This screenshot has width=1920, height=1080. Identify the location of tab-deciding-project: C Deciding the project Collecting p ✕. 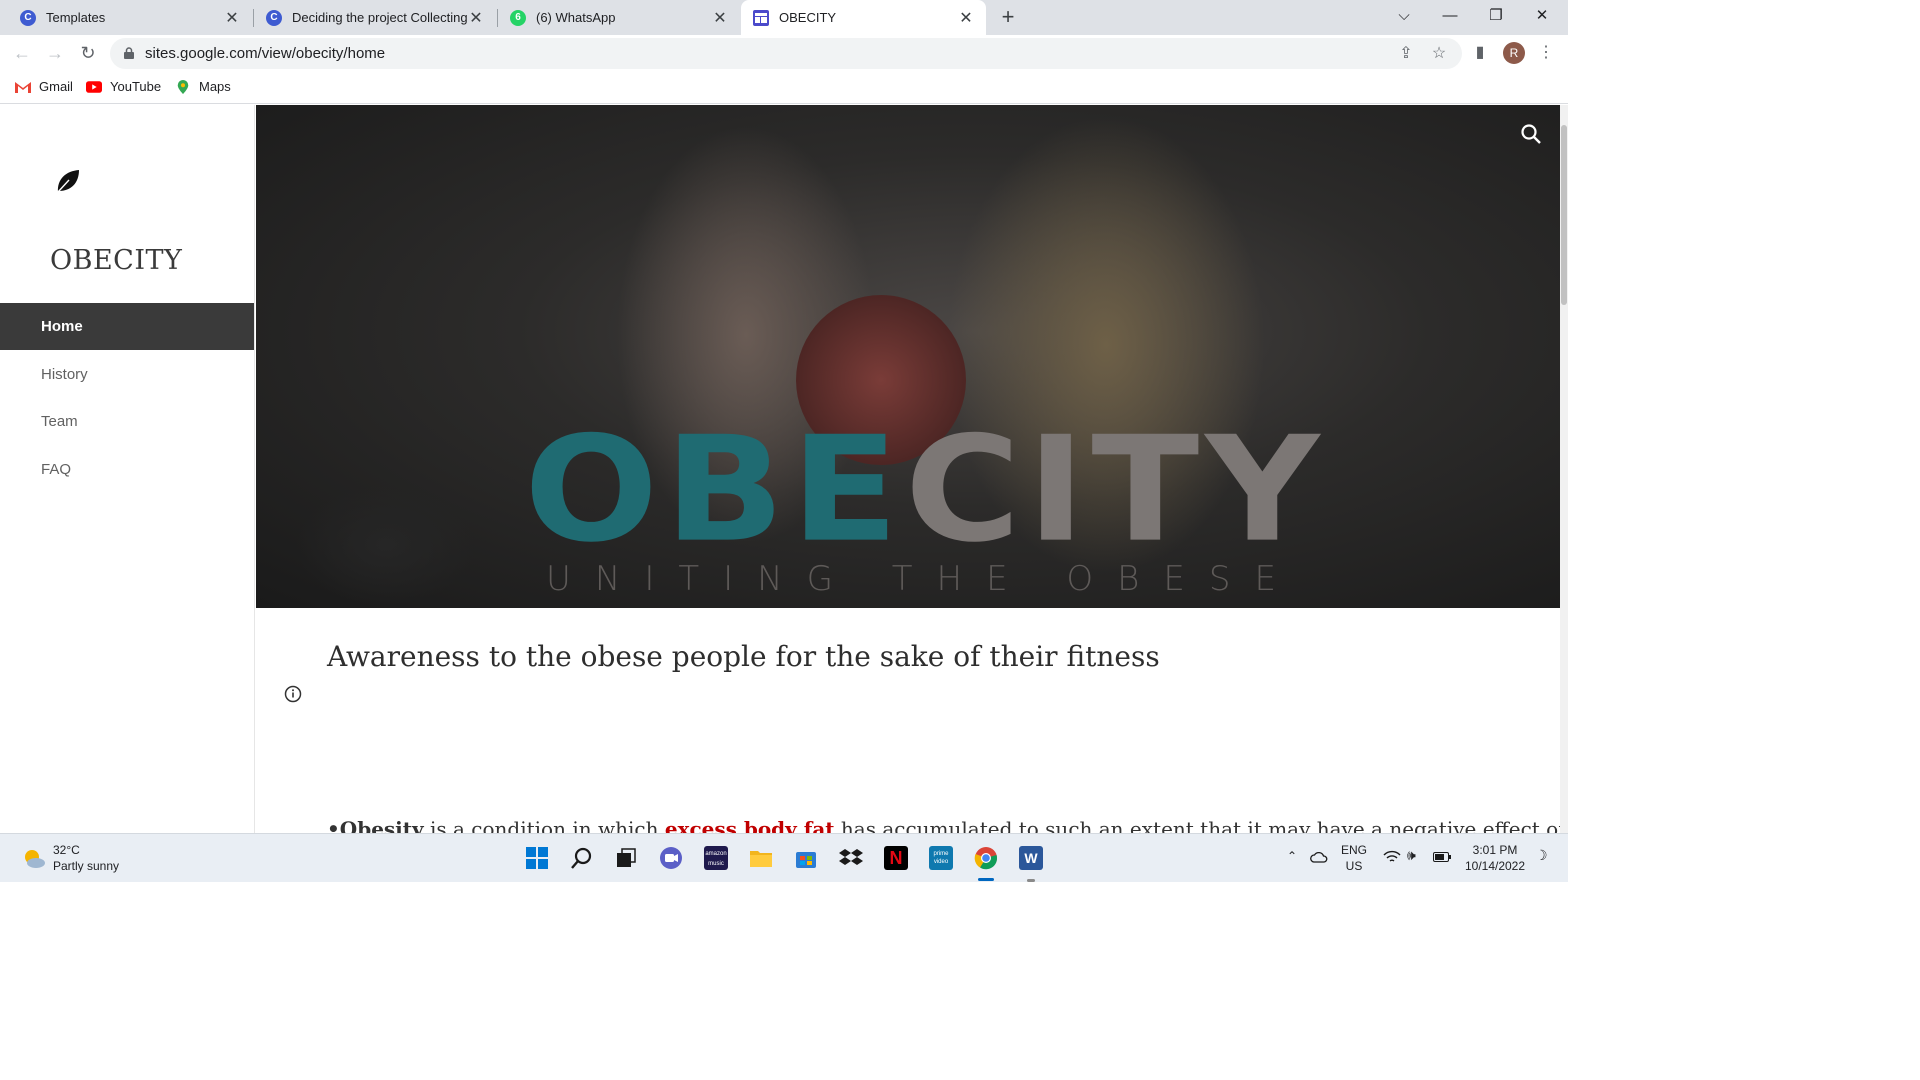
(375, 17).